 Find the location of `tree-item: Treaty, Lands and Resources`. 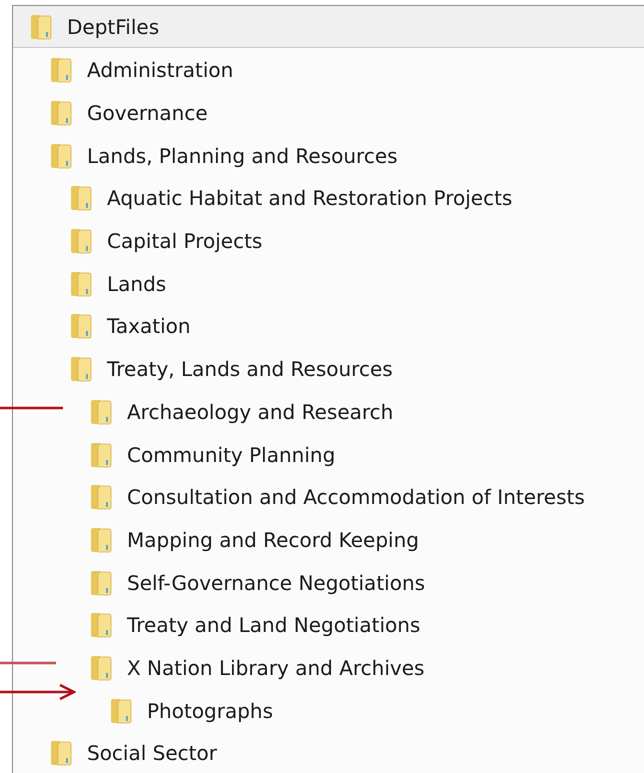

tree-item: Treaty, Lands and Resources is located at coordinates (328, 369).